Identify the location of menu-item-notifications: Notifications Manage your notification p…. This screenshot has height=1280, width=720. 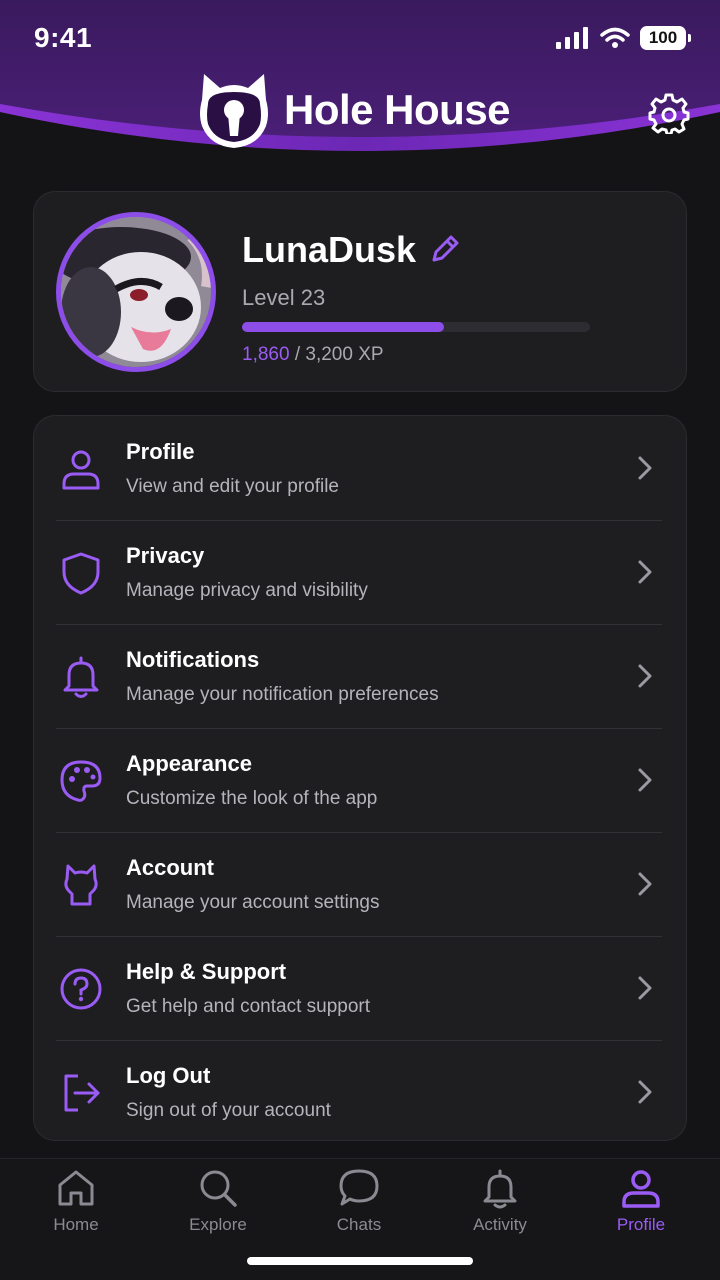
(360, 676).